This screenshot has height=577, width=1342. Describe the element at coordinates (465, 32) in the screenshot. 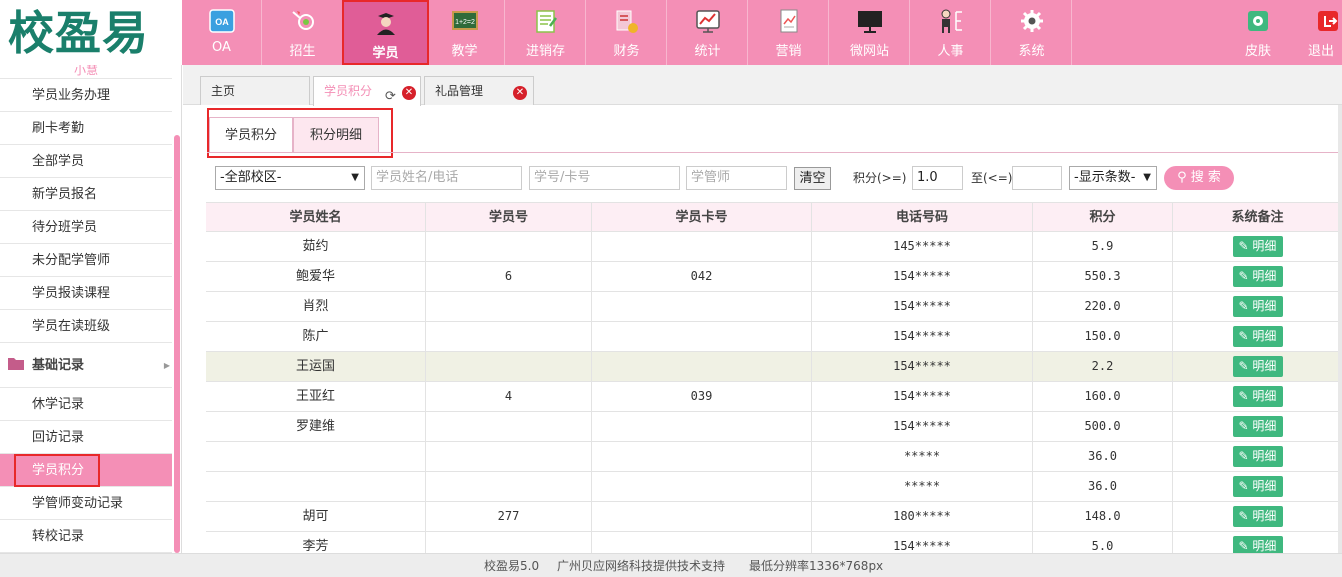

I see `nav-teaching: 1+2=2 教学` at that location.